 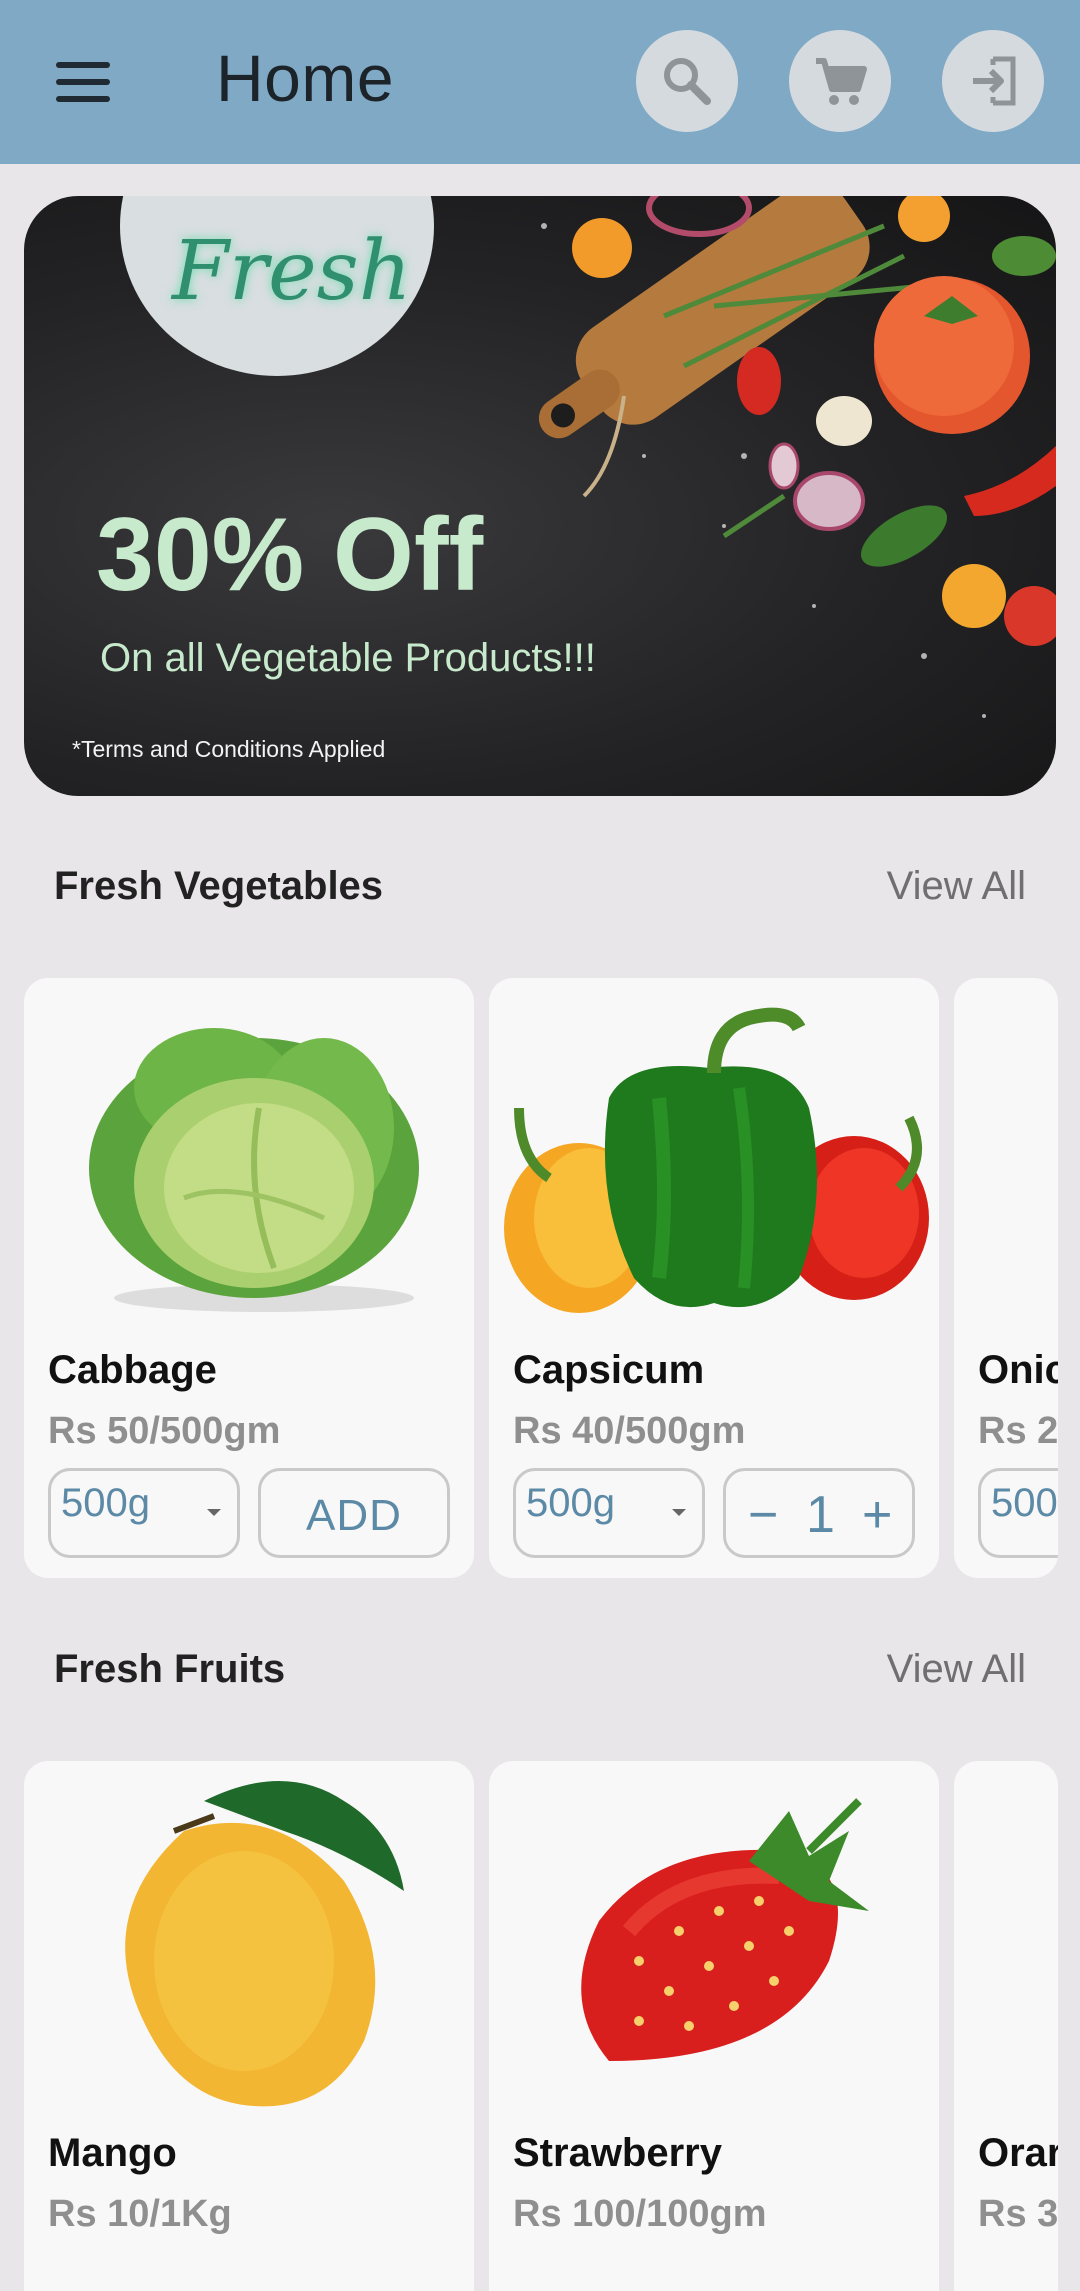 I want to click on add-button-label: ADD, so click(x=354, y=1515).